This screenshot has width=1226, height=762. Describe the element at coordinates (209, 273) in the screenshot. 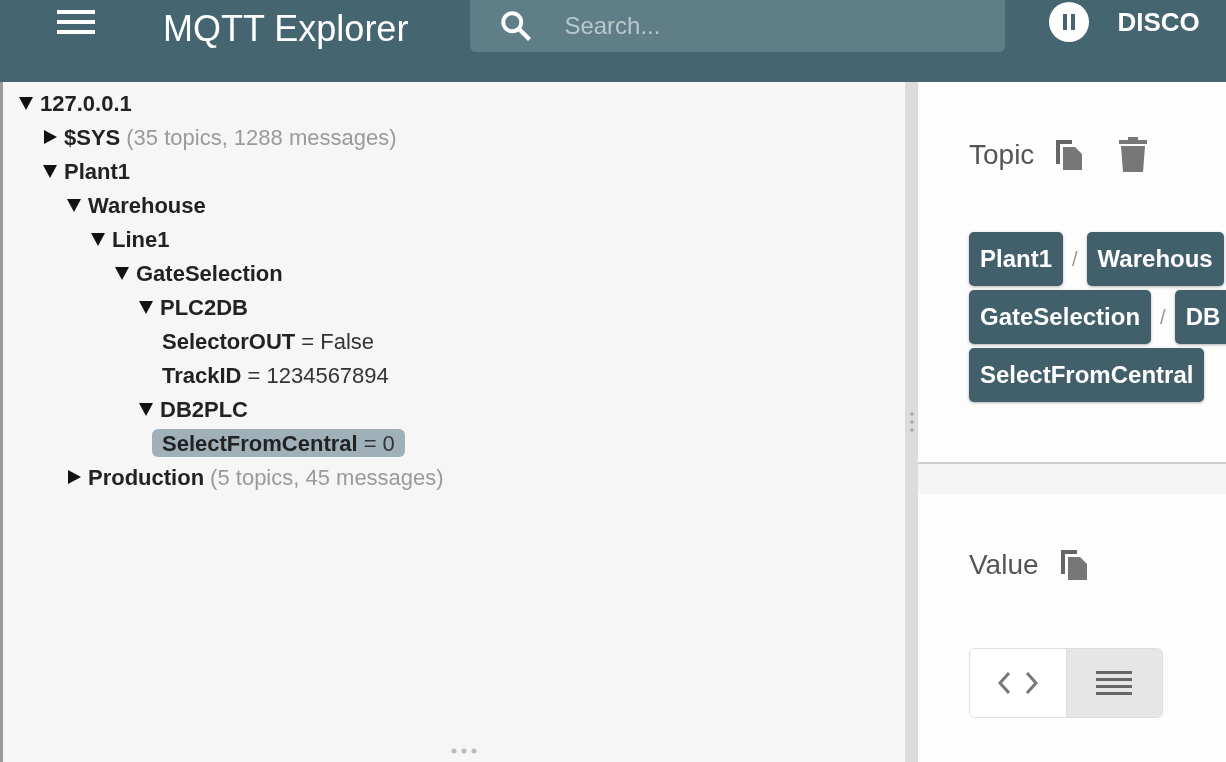

I see `tree-node: GateSelection` at that location.